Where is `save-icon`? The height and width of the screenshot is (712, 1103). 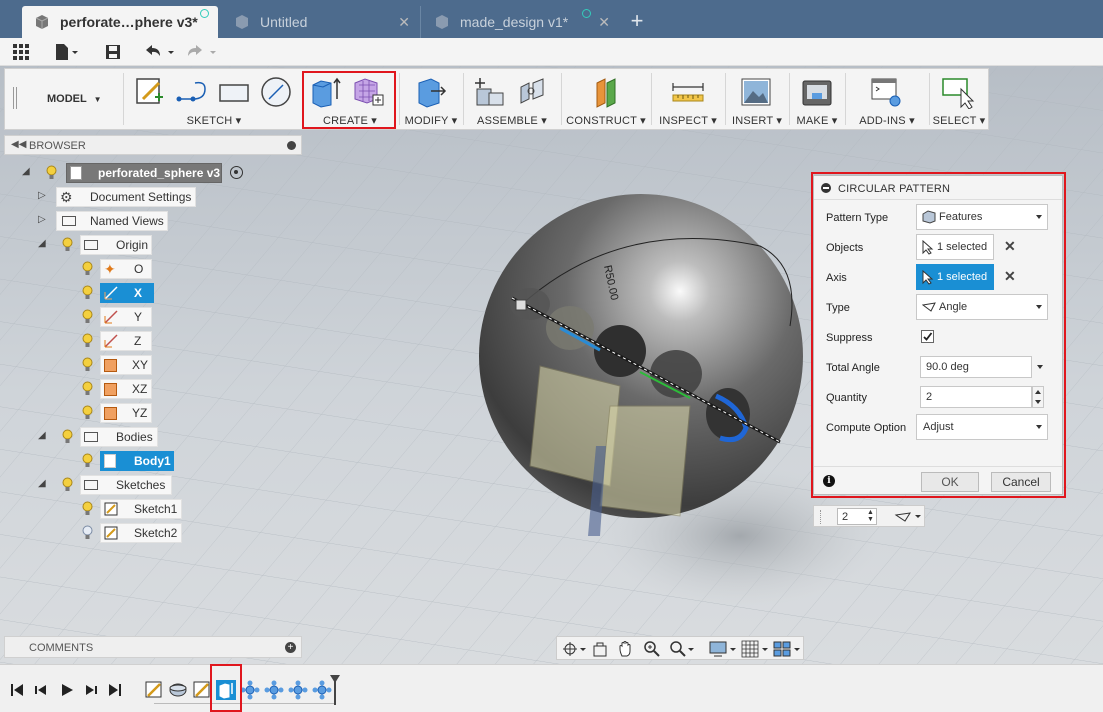
save-icon is located at coordinates (113, 52).